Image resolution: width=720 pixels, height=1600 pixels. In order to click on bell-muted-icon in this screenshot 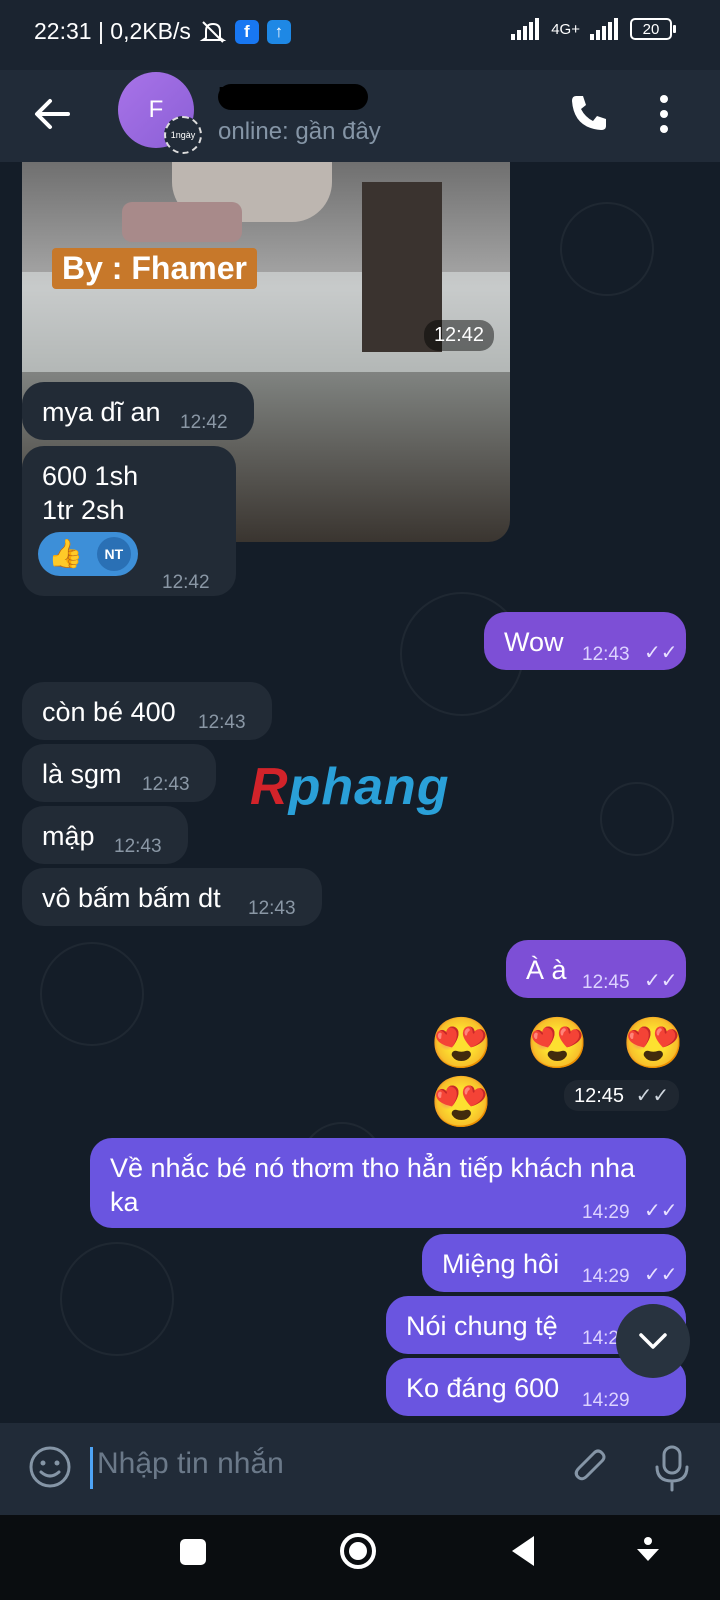, I will do `click(213, 31)`.